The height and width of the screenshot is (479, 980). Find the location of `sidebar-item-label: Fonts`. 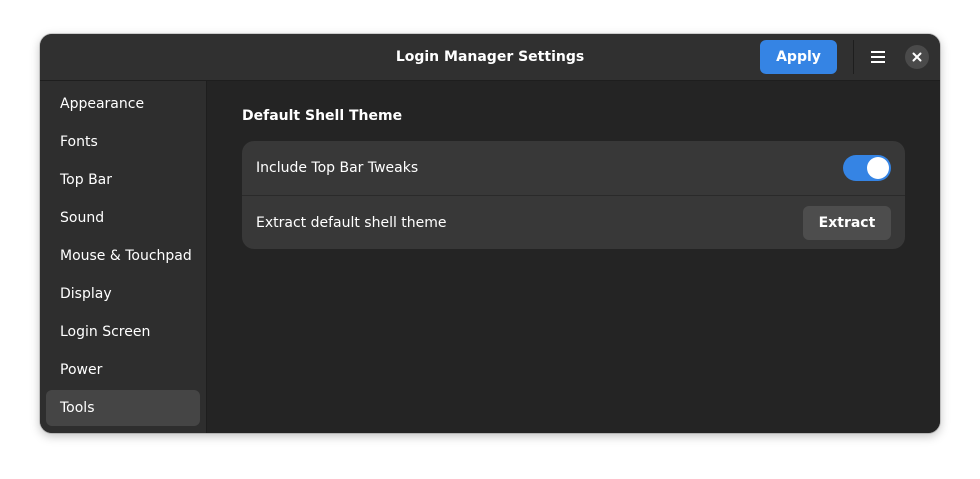

sidebar-item-label: Fonts is located at coordinates (79, 142).